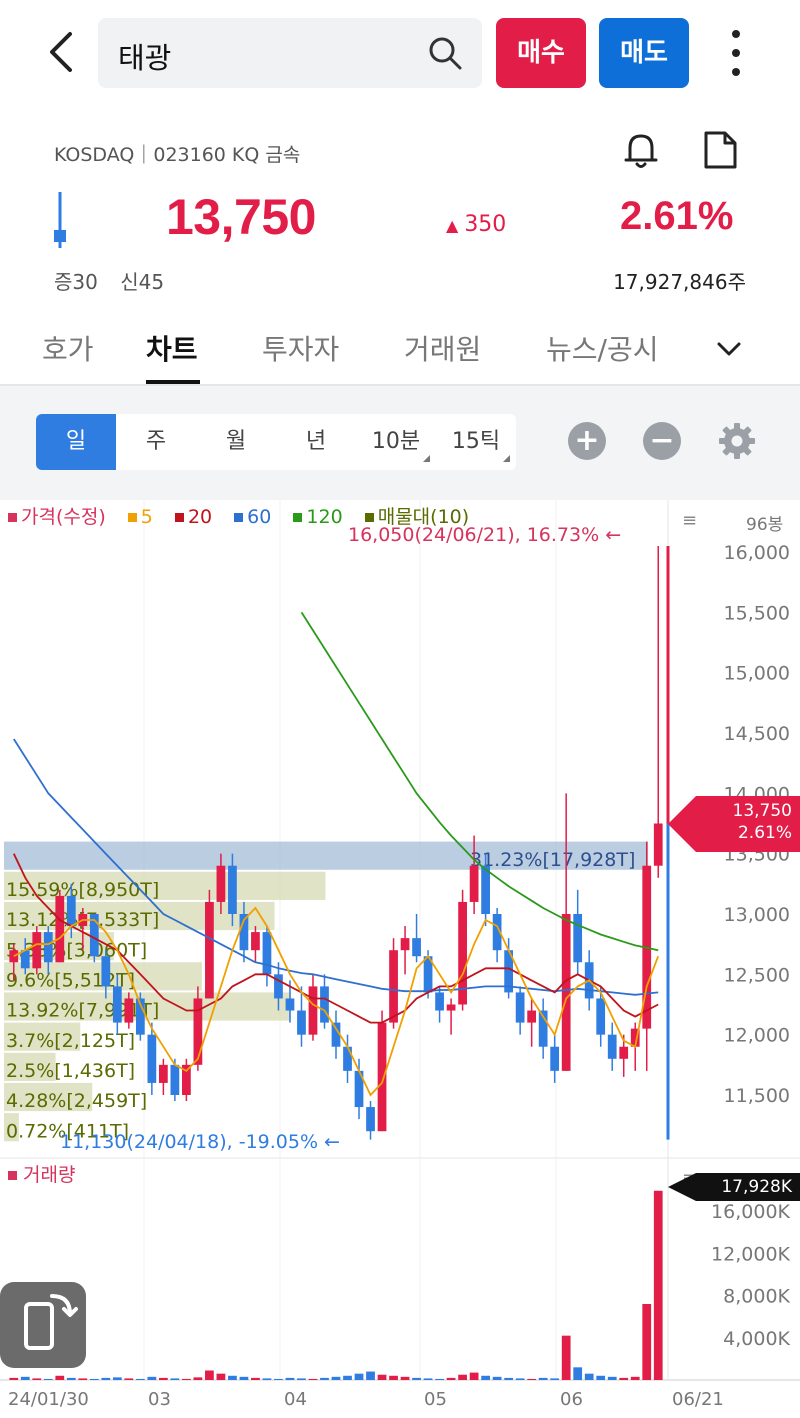 This screenshot has width=800, height=1418. I want to click on period-10min: 10분, so click(396, 442).